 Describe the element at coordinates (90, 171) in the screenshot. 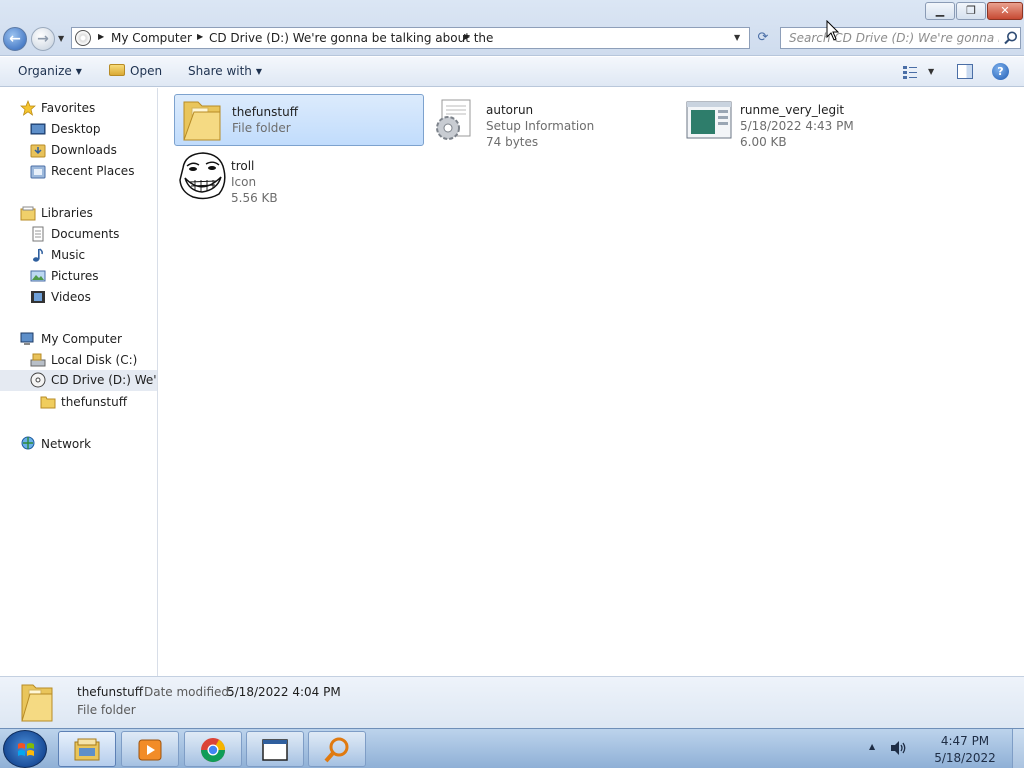

I see `nav-recent-places: Recent Places` at that location.